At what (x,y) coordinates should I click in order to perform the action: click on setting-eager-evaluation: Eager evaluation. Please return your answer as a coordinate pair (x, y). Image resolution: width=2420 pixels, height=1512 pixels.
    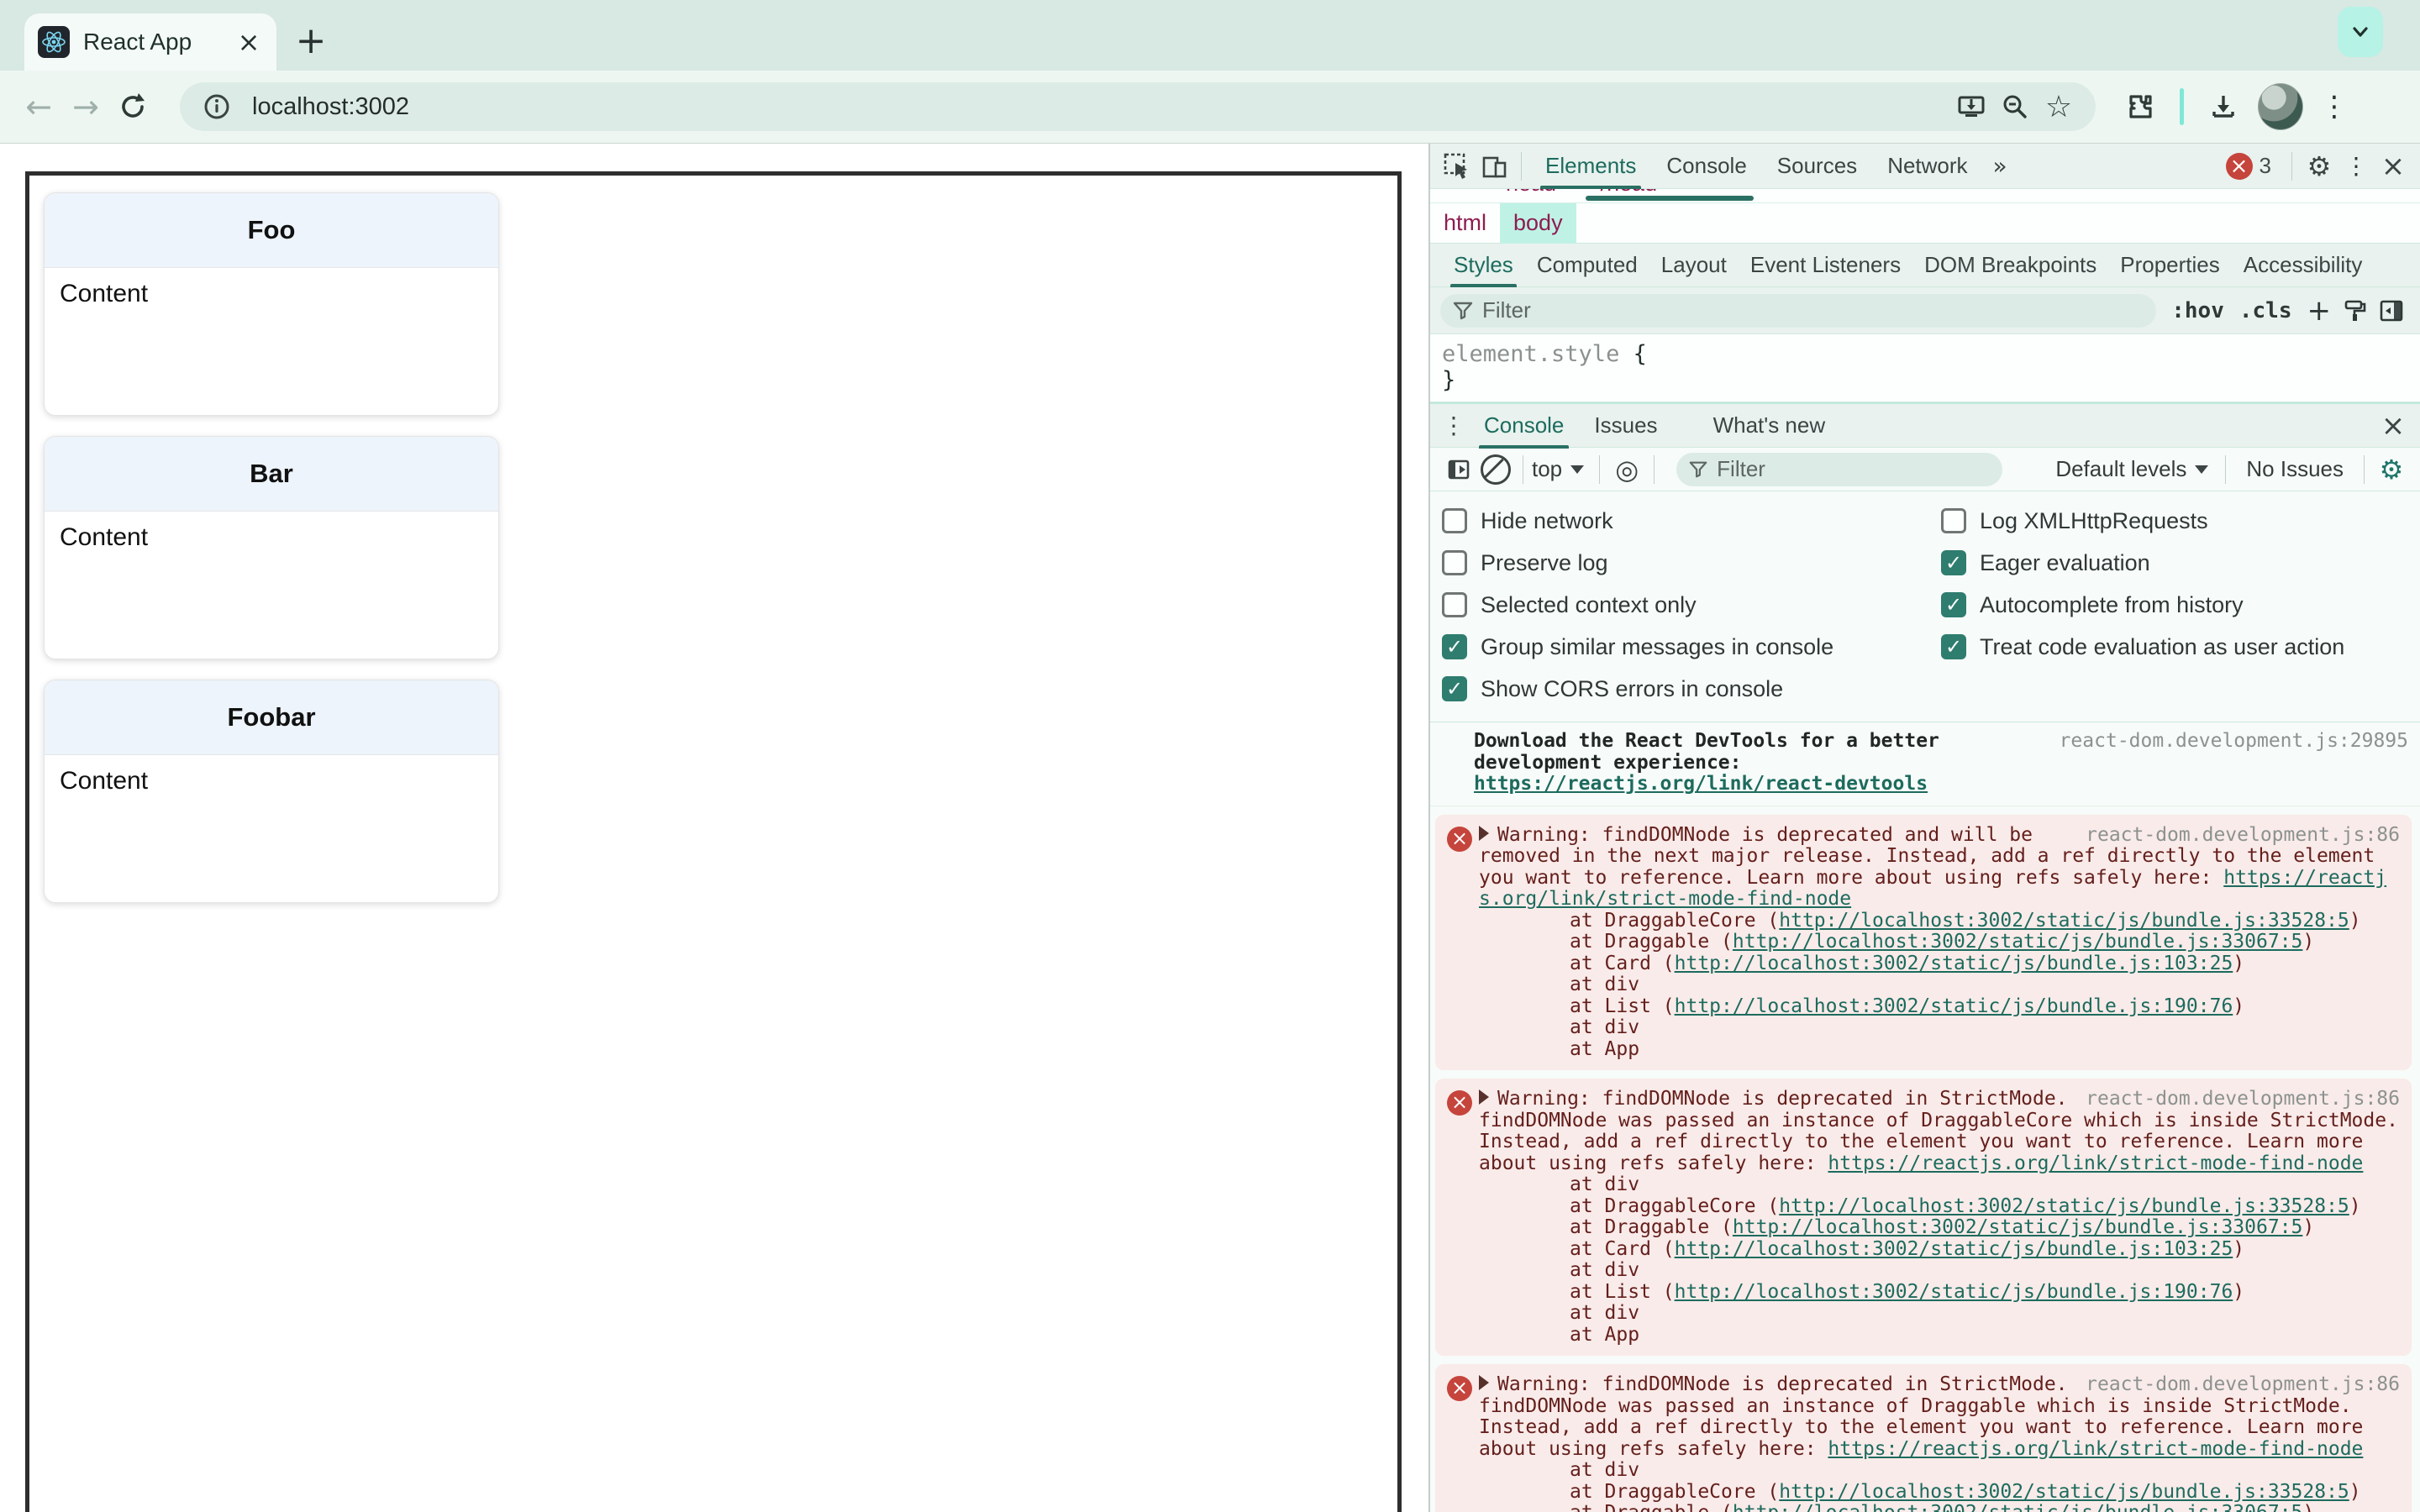
    Looking at the image, I should click on (2180, 563).